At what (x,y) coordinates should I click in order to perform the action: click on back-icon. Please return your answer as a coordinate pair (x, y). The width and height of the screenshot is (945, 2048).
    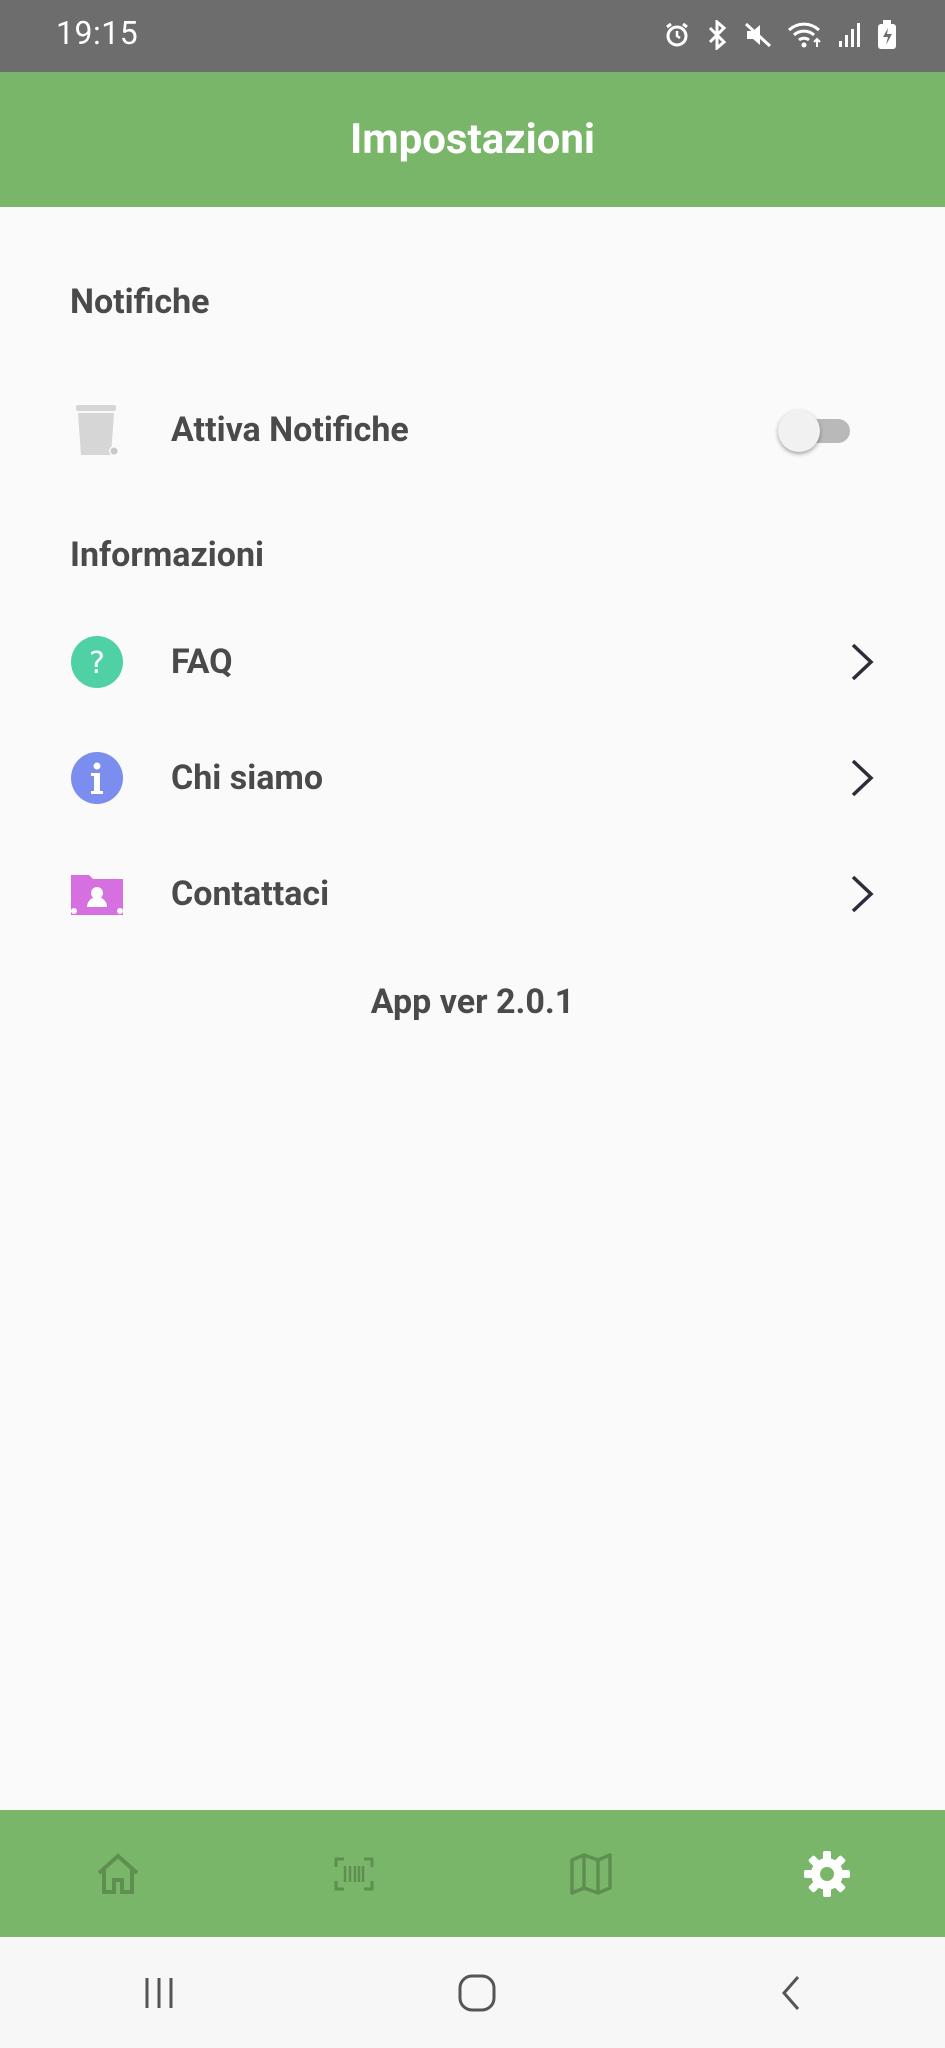
    Looking at the image, I should click on (791, 1993).